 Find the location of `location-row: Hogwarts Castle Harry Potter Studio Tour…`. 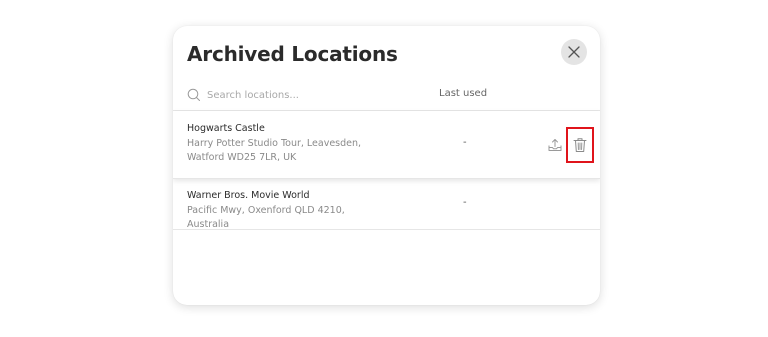

location-row: Hogwarts Castle Harry Potter Studio Tour… is located at coordinates (386, 145).